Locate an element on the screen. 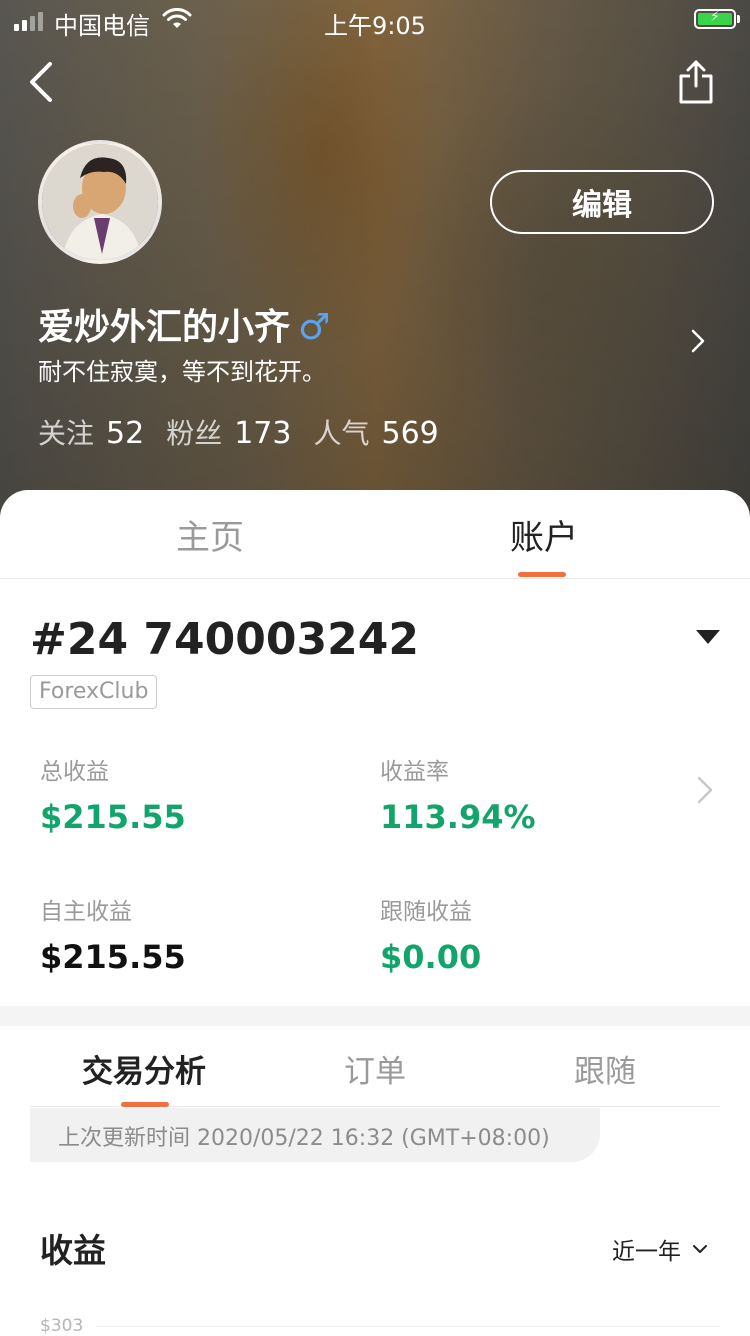 The height and width of the screenshot is (1336, 750). tab-home: 主页 is located at coordinates (210, 534).